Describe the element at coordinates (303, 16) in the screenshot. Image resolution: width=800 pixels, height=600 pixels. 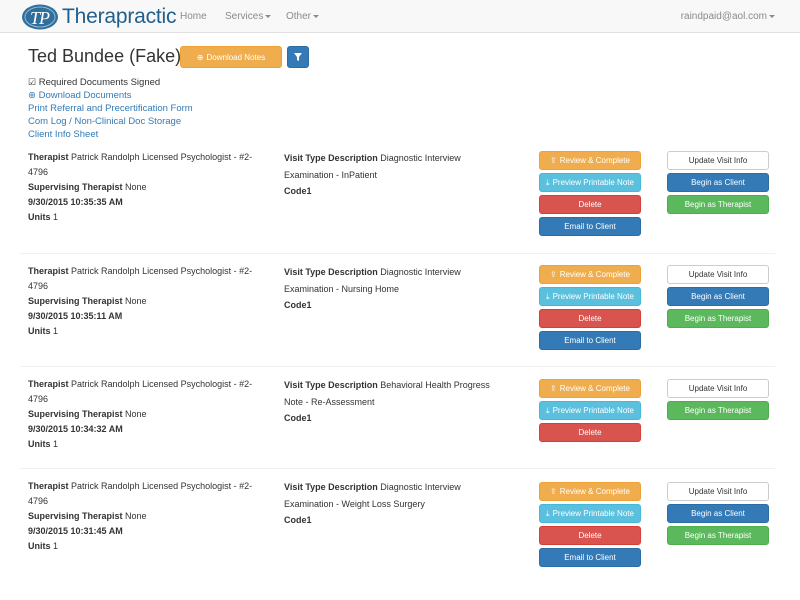
I see `nav-other: Other` at that location.